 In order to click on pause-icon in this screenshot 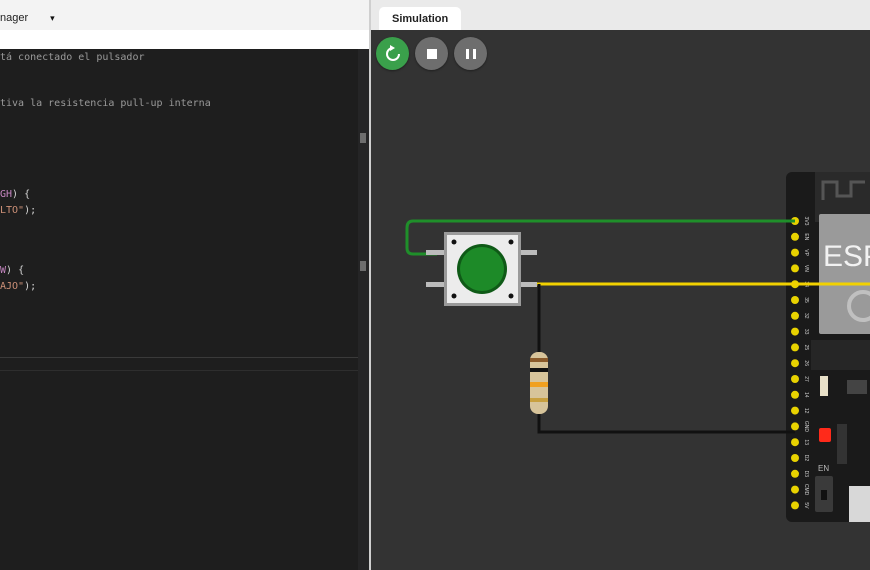, I will do `click(470, 53)`.